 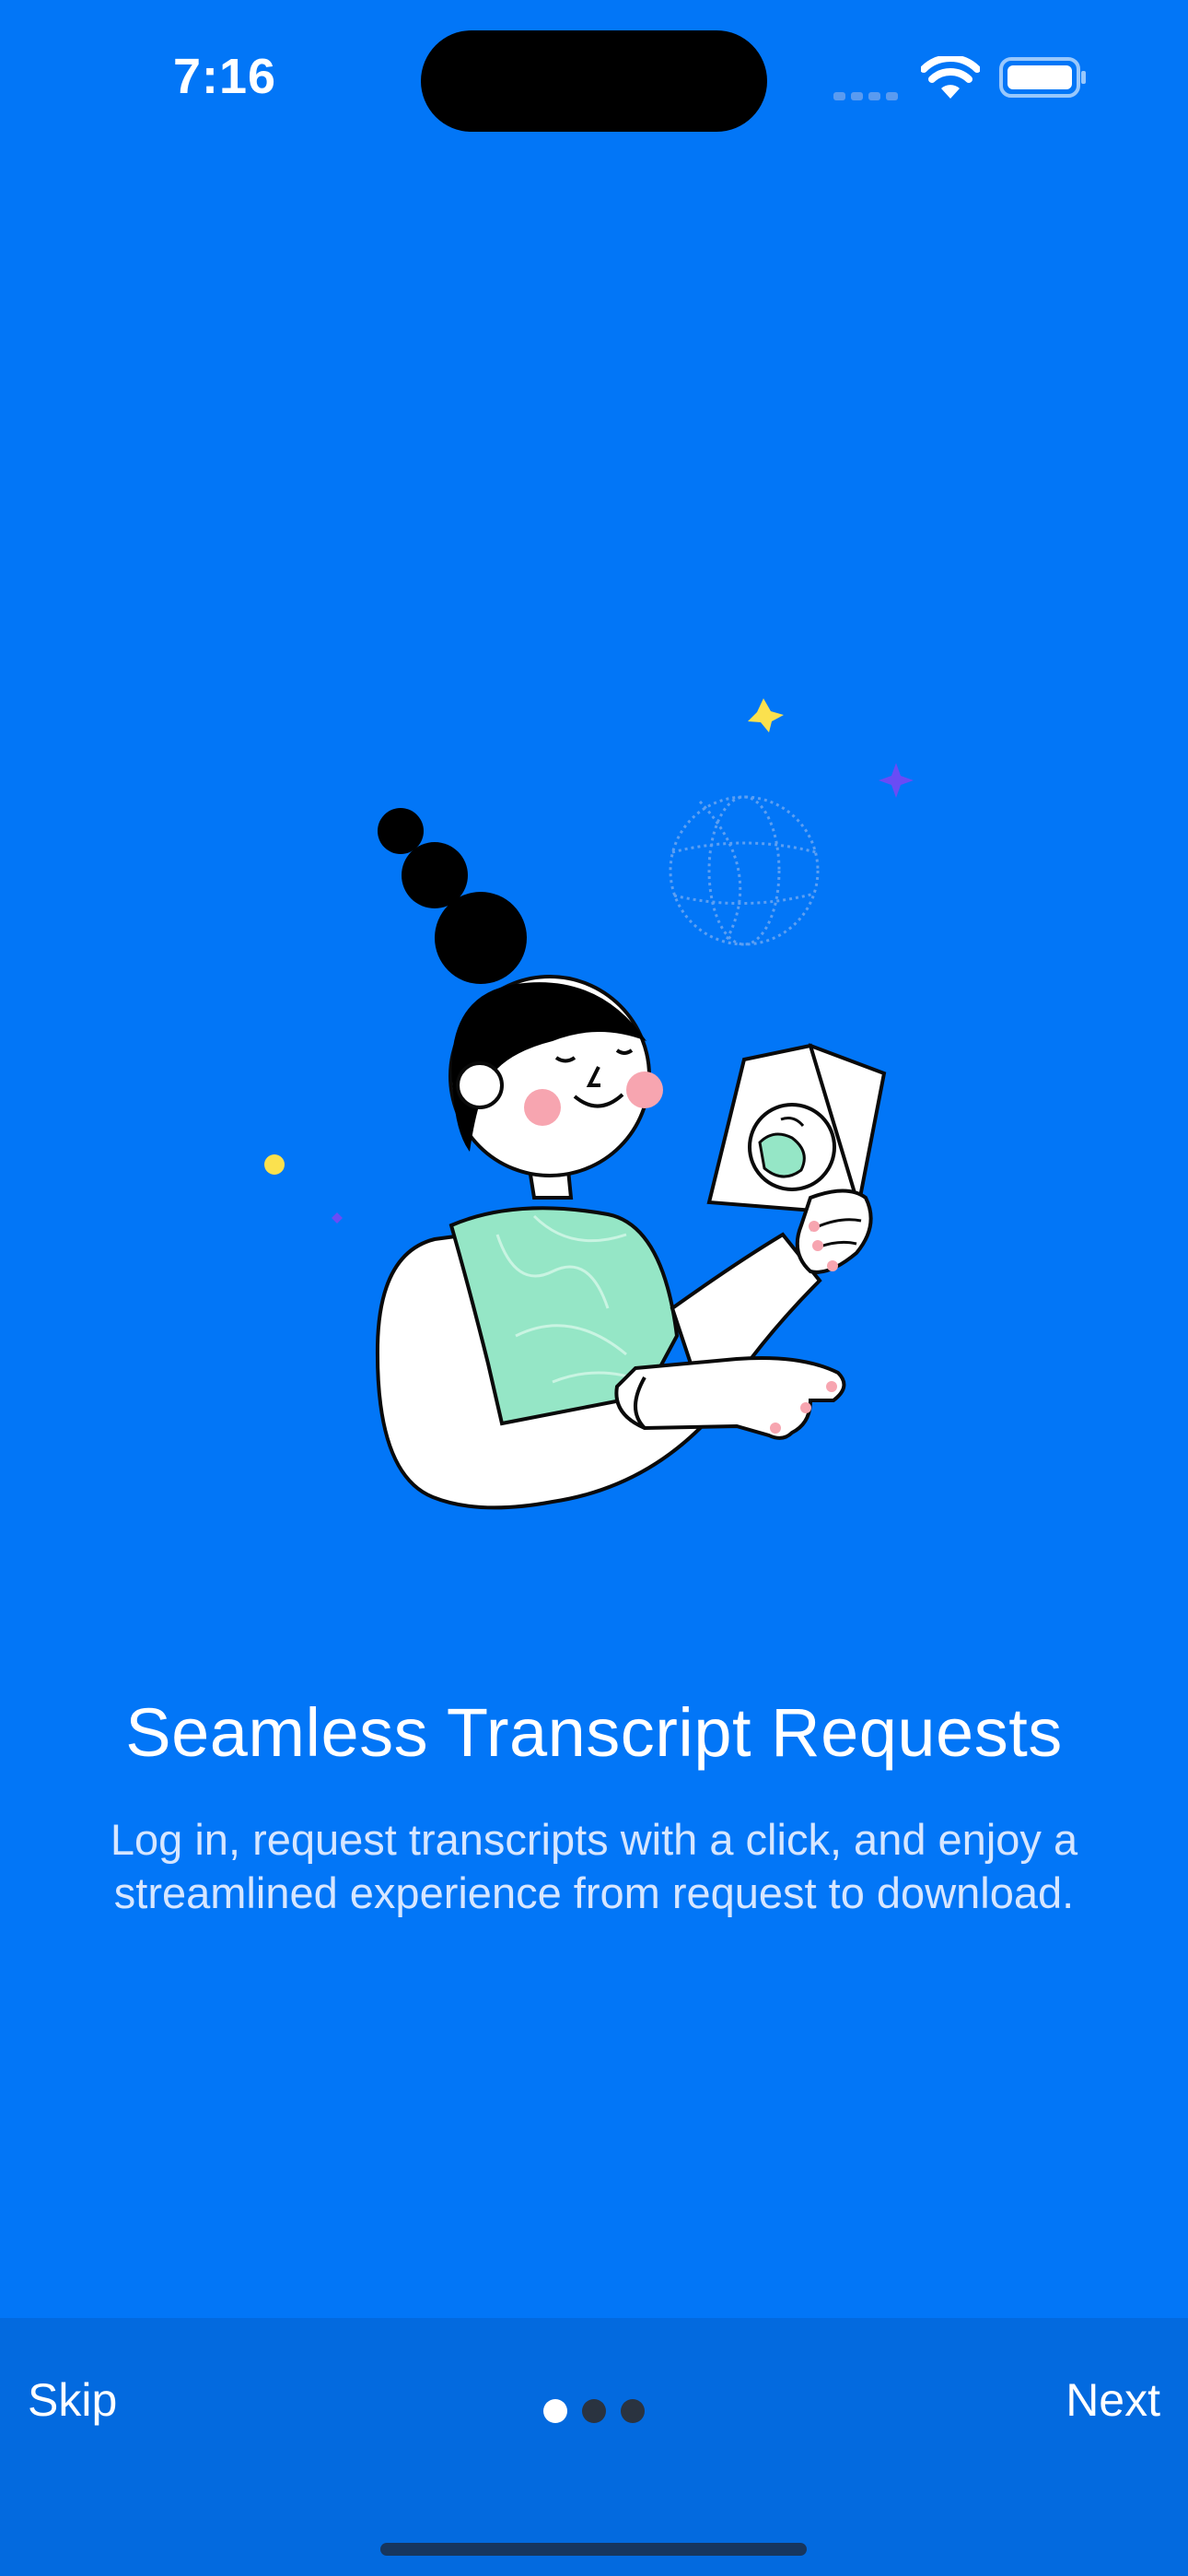 What do you see at coordinates (951, 77) in the screenshot?
I see `wifi-icon` at bounding box center [951, 77].